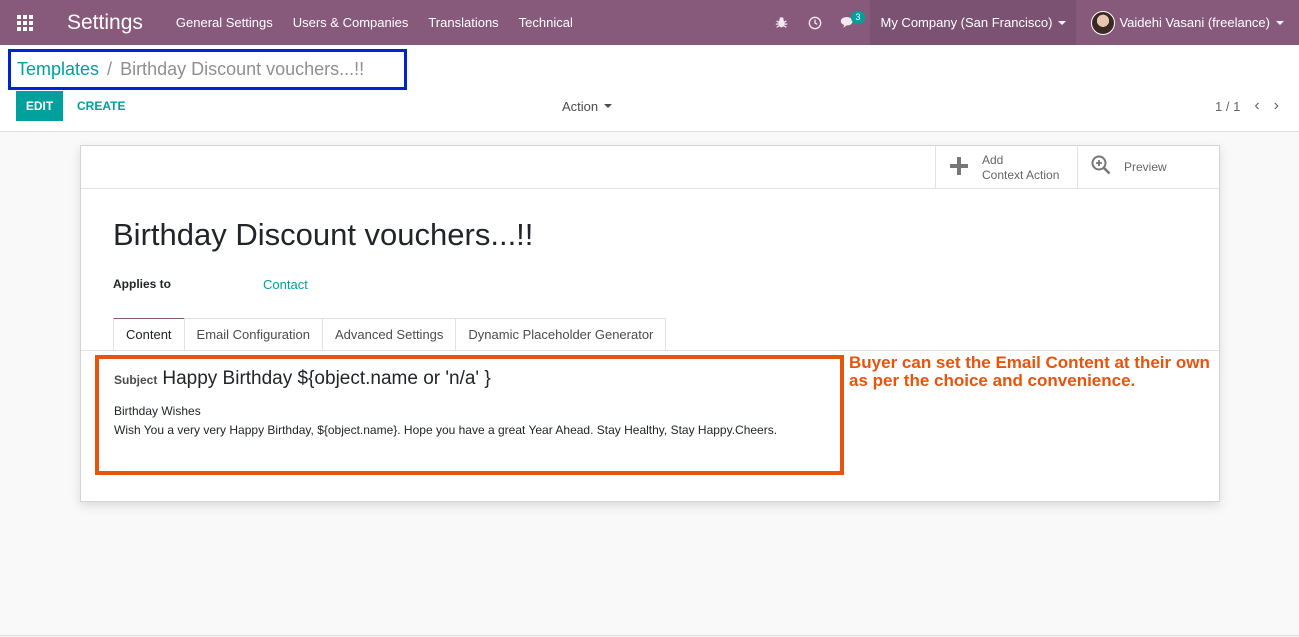 Image resolution: width=1299 pixels, height=637 pixels. I want to click on breadcrumb-templates-link: Templates, so click(58, 69).